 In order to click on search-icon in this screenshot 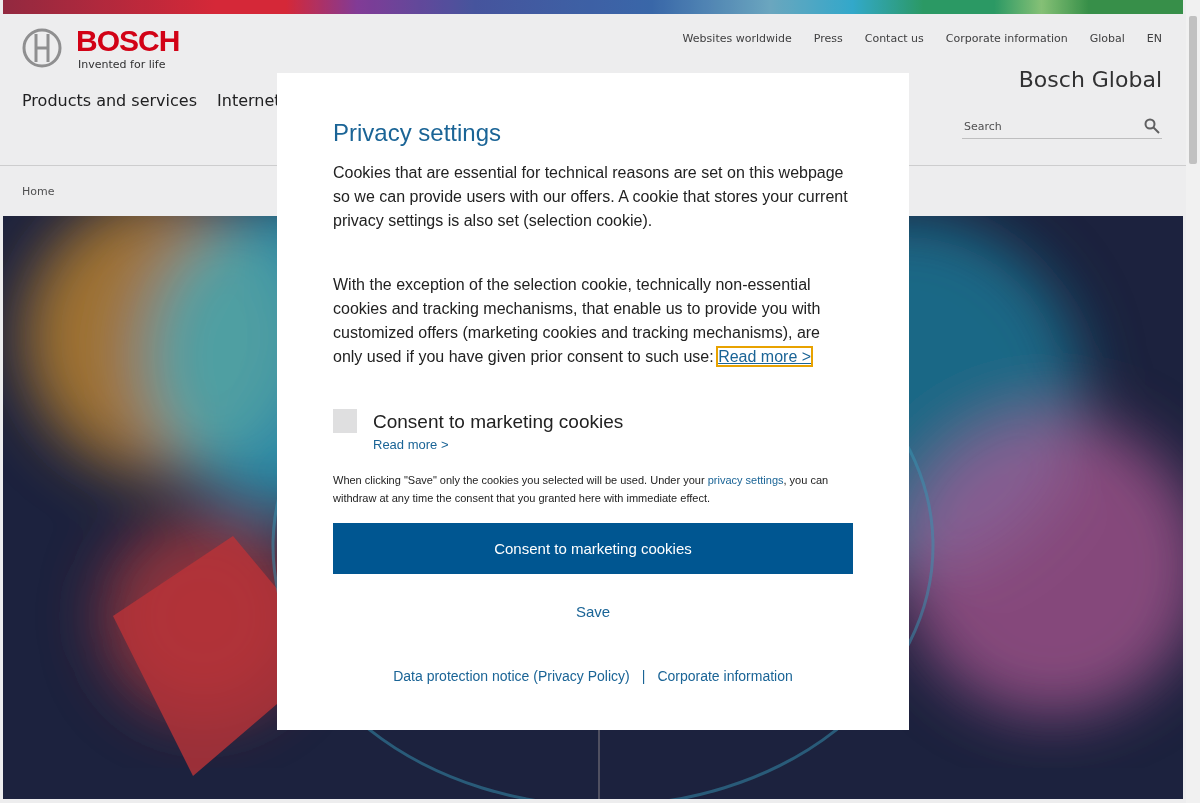, I will do `click(1152, 126)`.